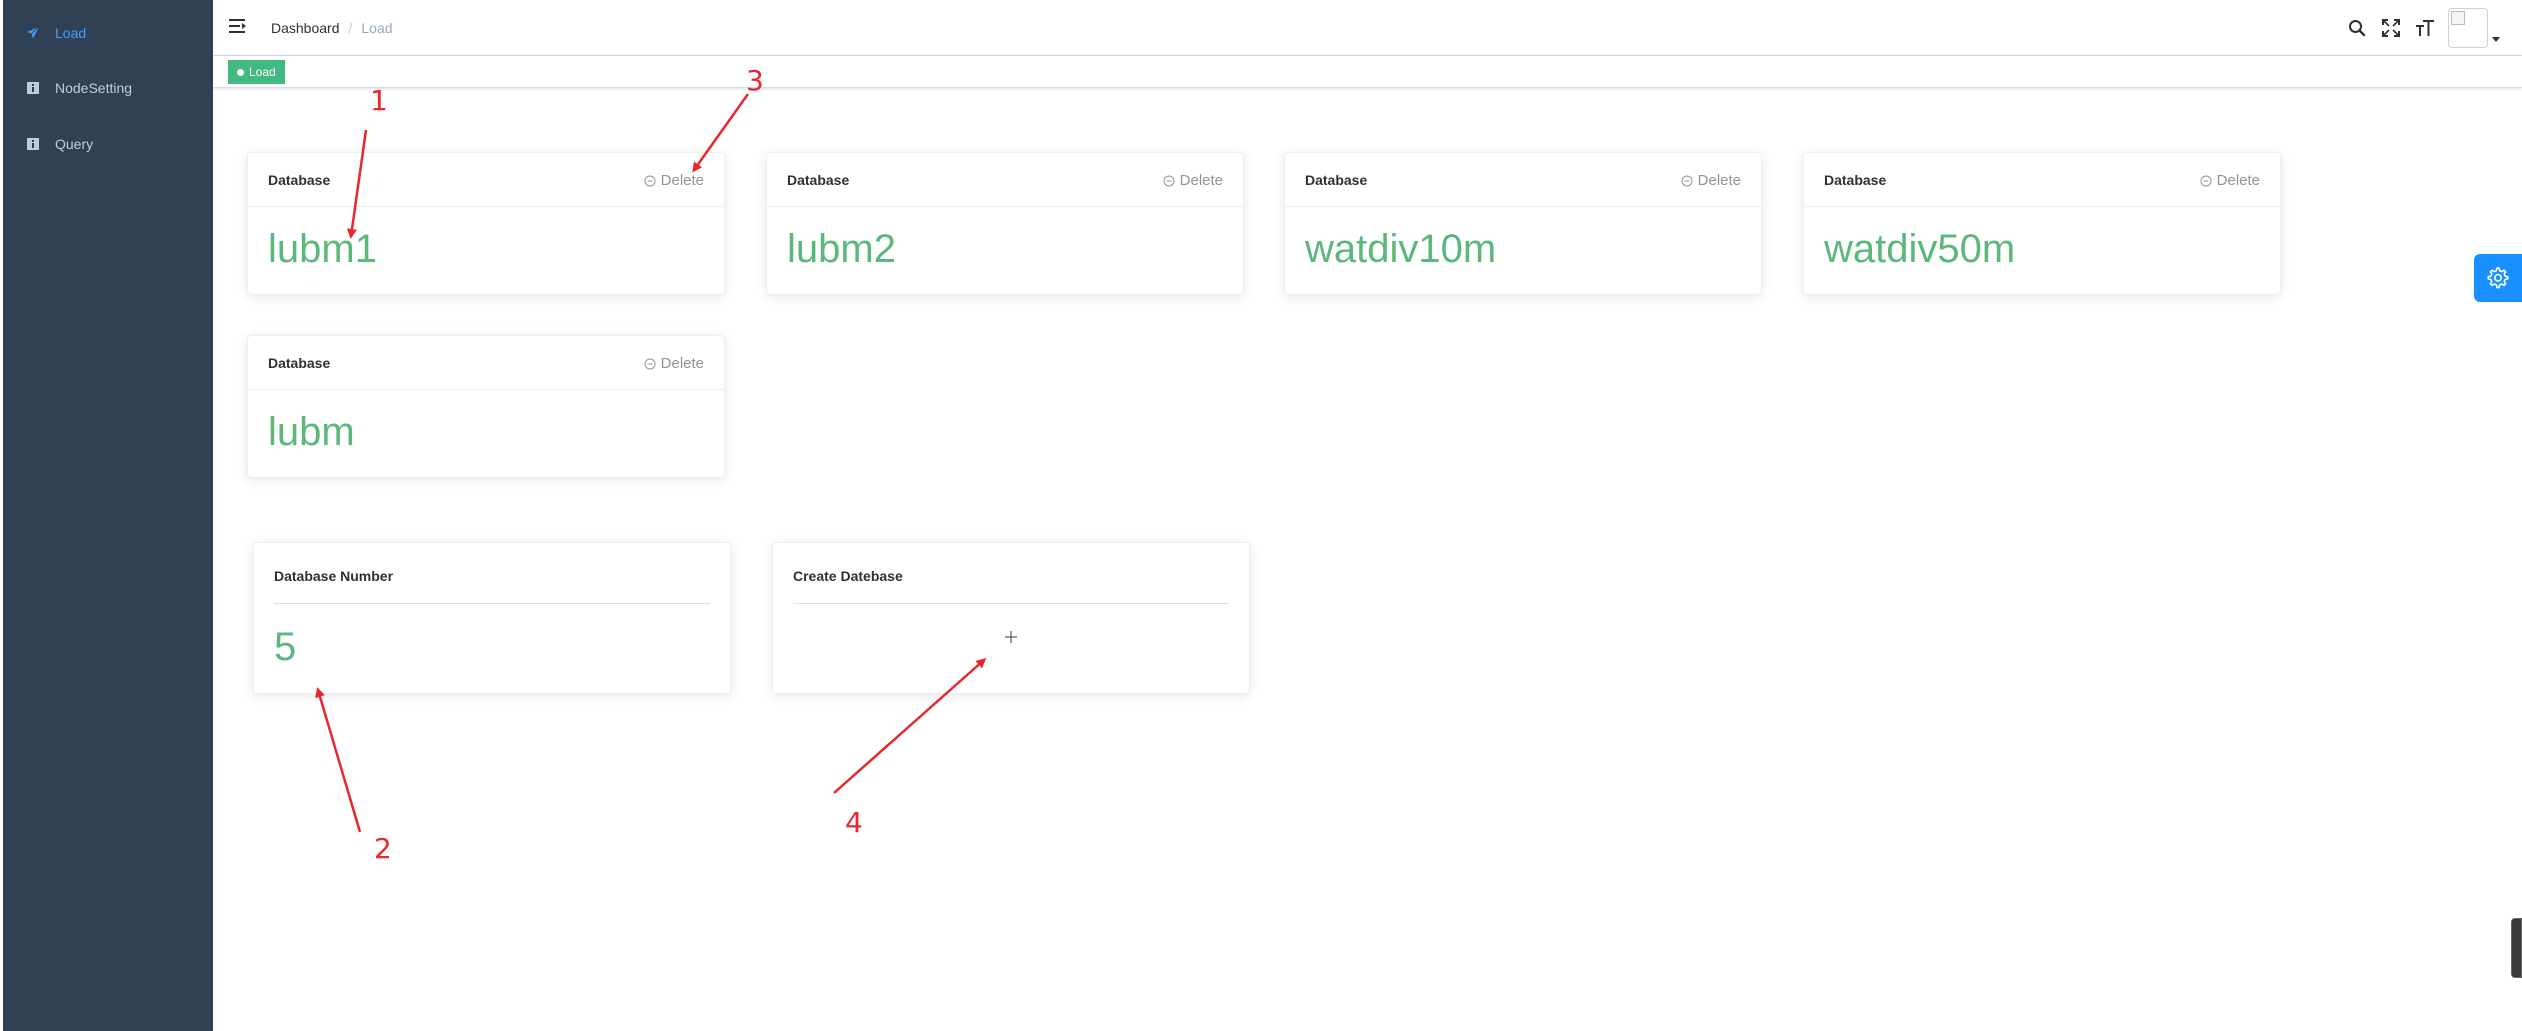 The image size is (2522, 1031). Describe the element at coordinates (2516, 948) in the screenshot. I see `scrollbar-handle` at that location.